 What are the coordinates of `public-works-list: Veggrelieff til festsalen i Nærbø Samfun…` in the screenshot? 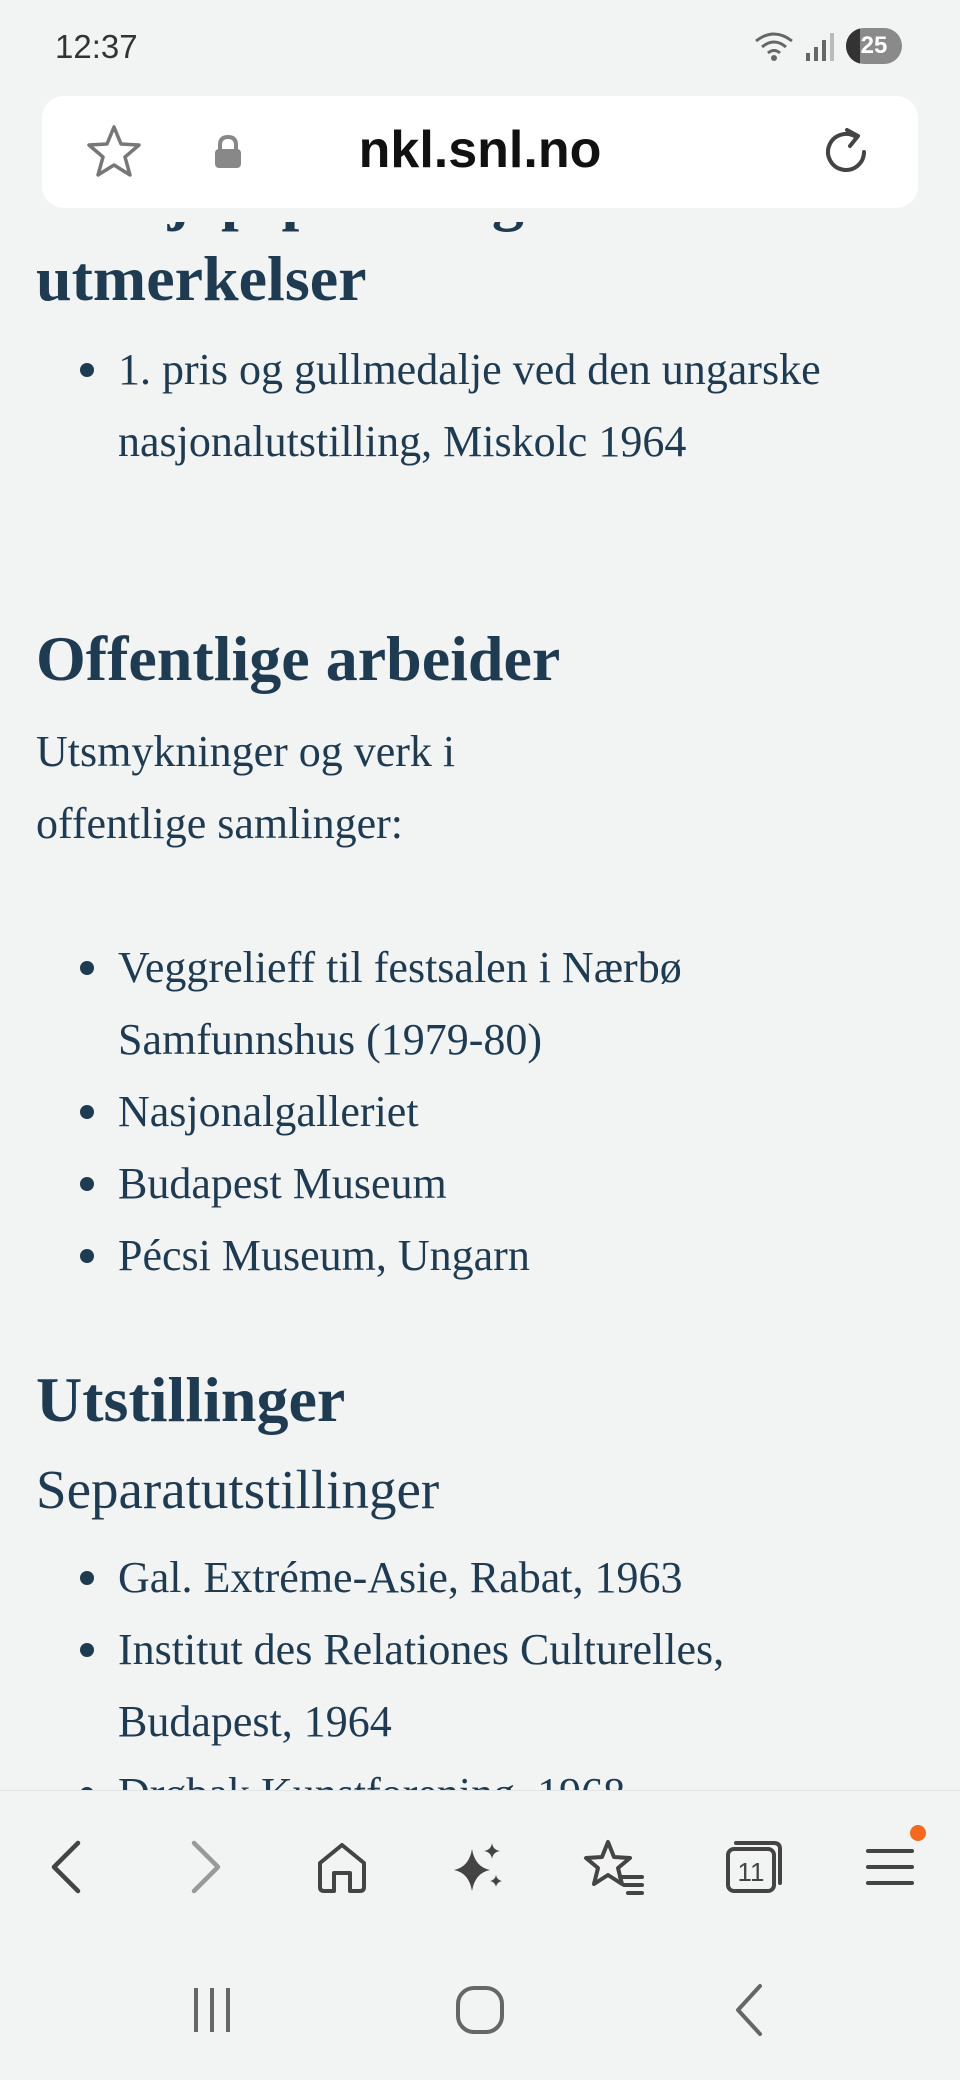 It's located at (494, 1112).